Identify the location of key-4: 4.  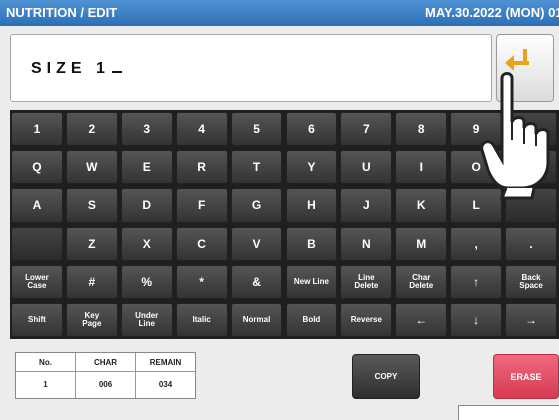
(201, 129).